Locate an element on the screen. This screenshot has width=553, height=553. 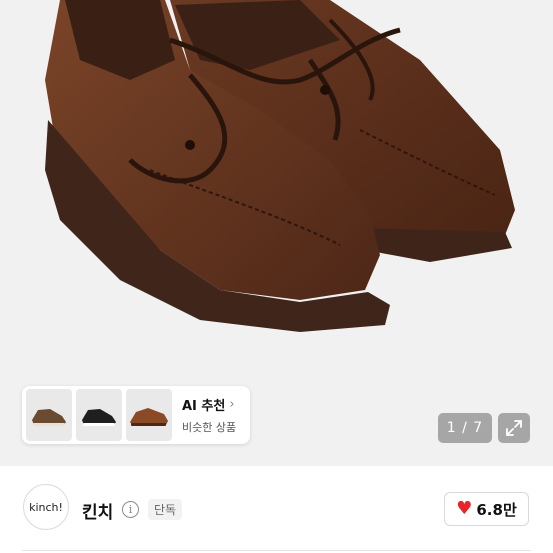
reco-subtitle: 비슷한 상품 is located at coordinates (209, 427).